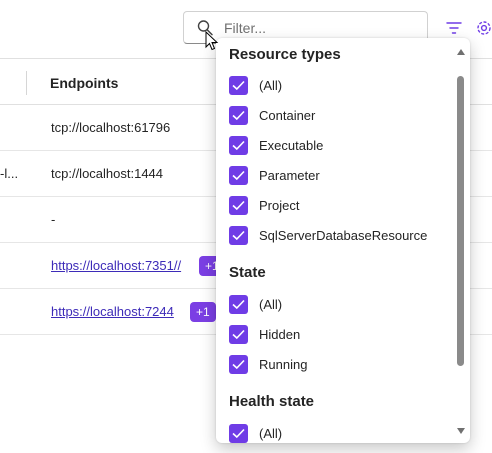 The height and width of the screenshot is (453, 492). Describe the element at coordinates (460, 221) in the screenshot. I see `scrollbar-thumb` at that location.